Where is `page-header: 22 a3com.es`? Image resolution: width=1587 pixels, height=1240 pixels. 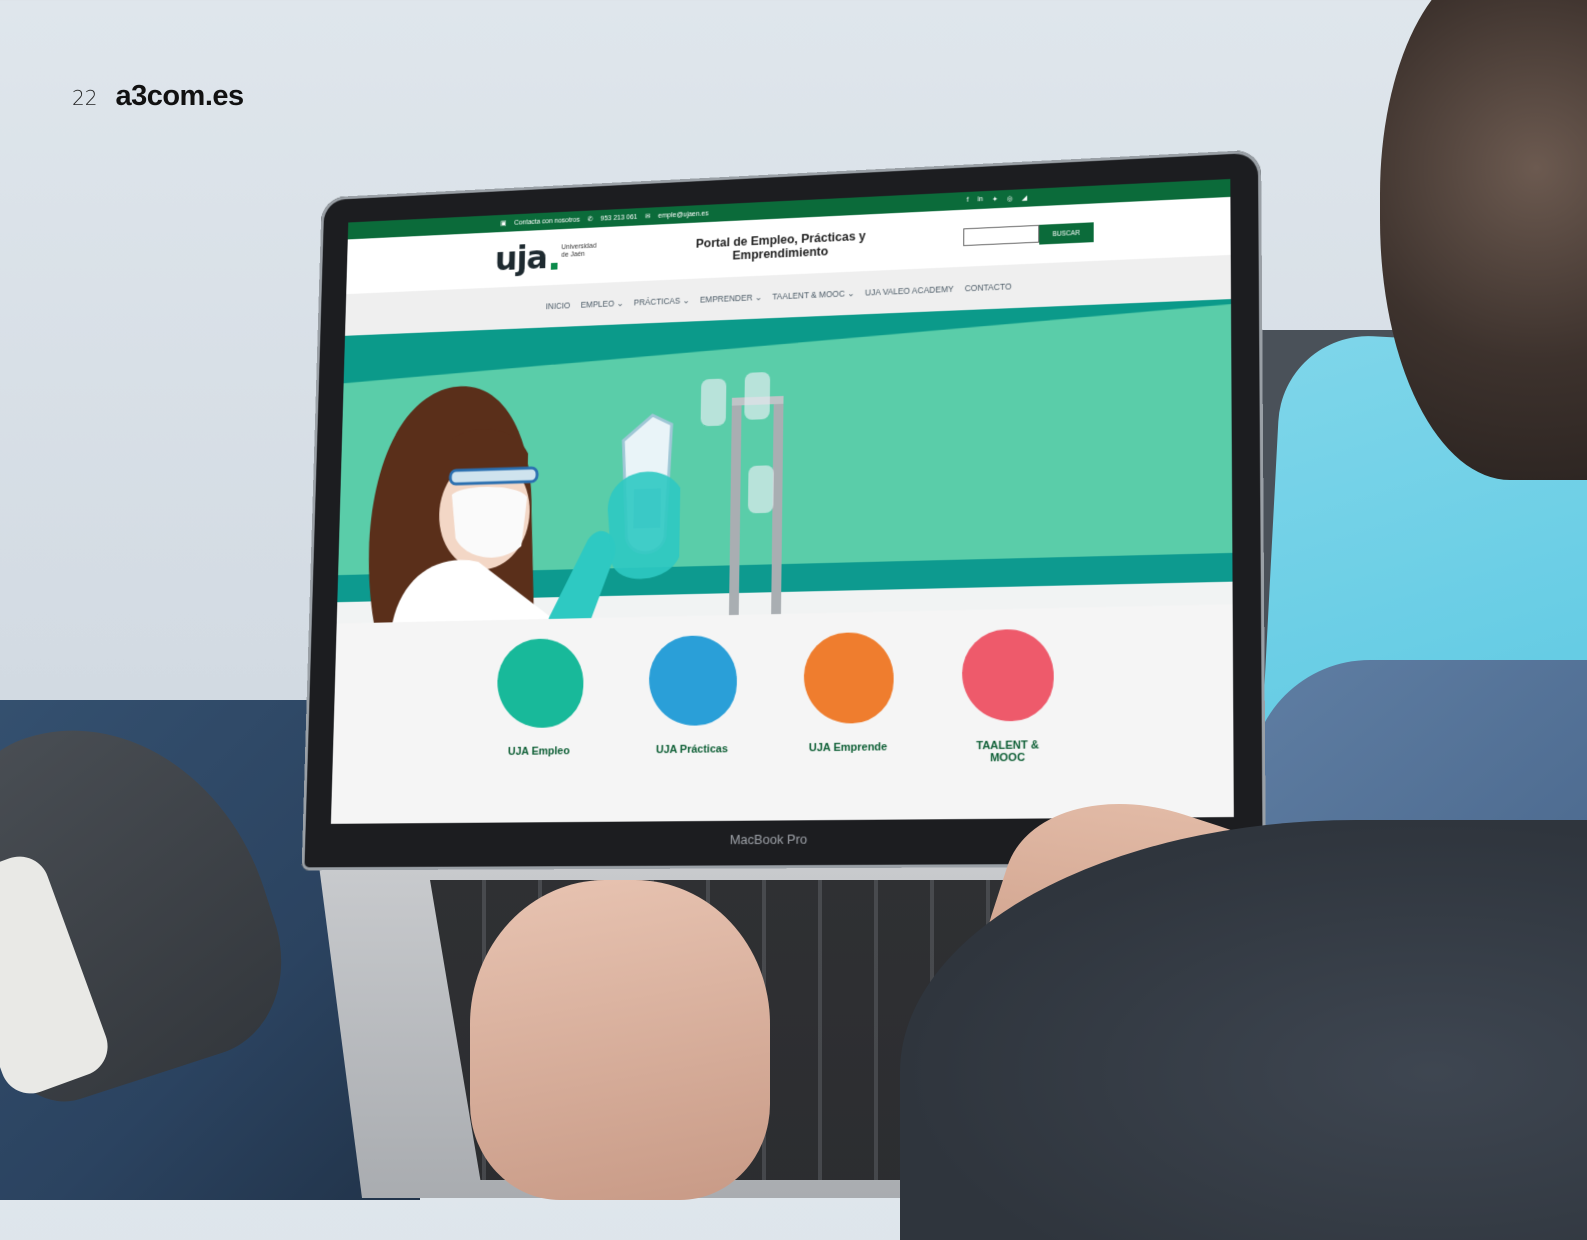 page-header: 22 a3com.es is located at coordinates (158, 96).